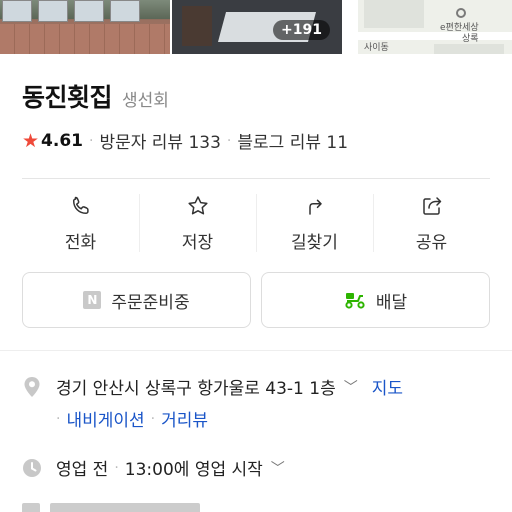 This screenshot has width=512, height=512. What do you see at coordinates (80, 225) in the screenshot?
I see `call-button: 전화` at bounding box center [80, 225].